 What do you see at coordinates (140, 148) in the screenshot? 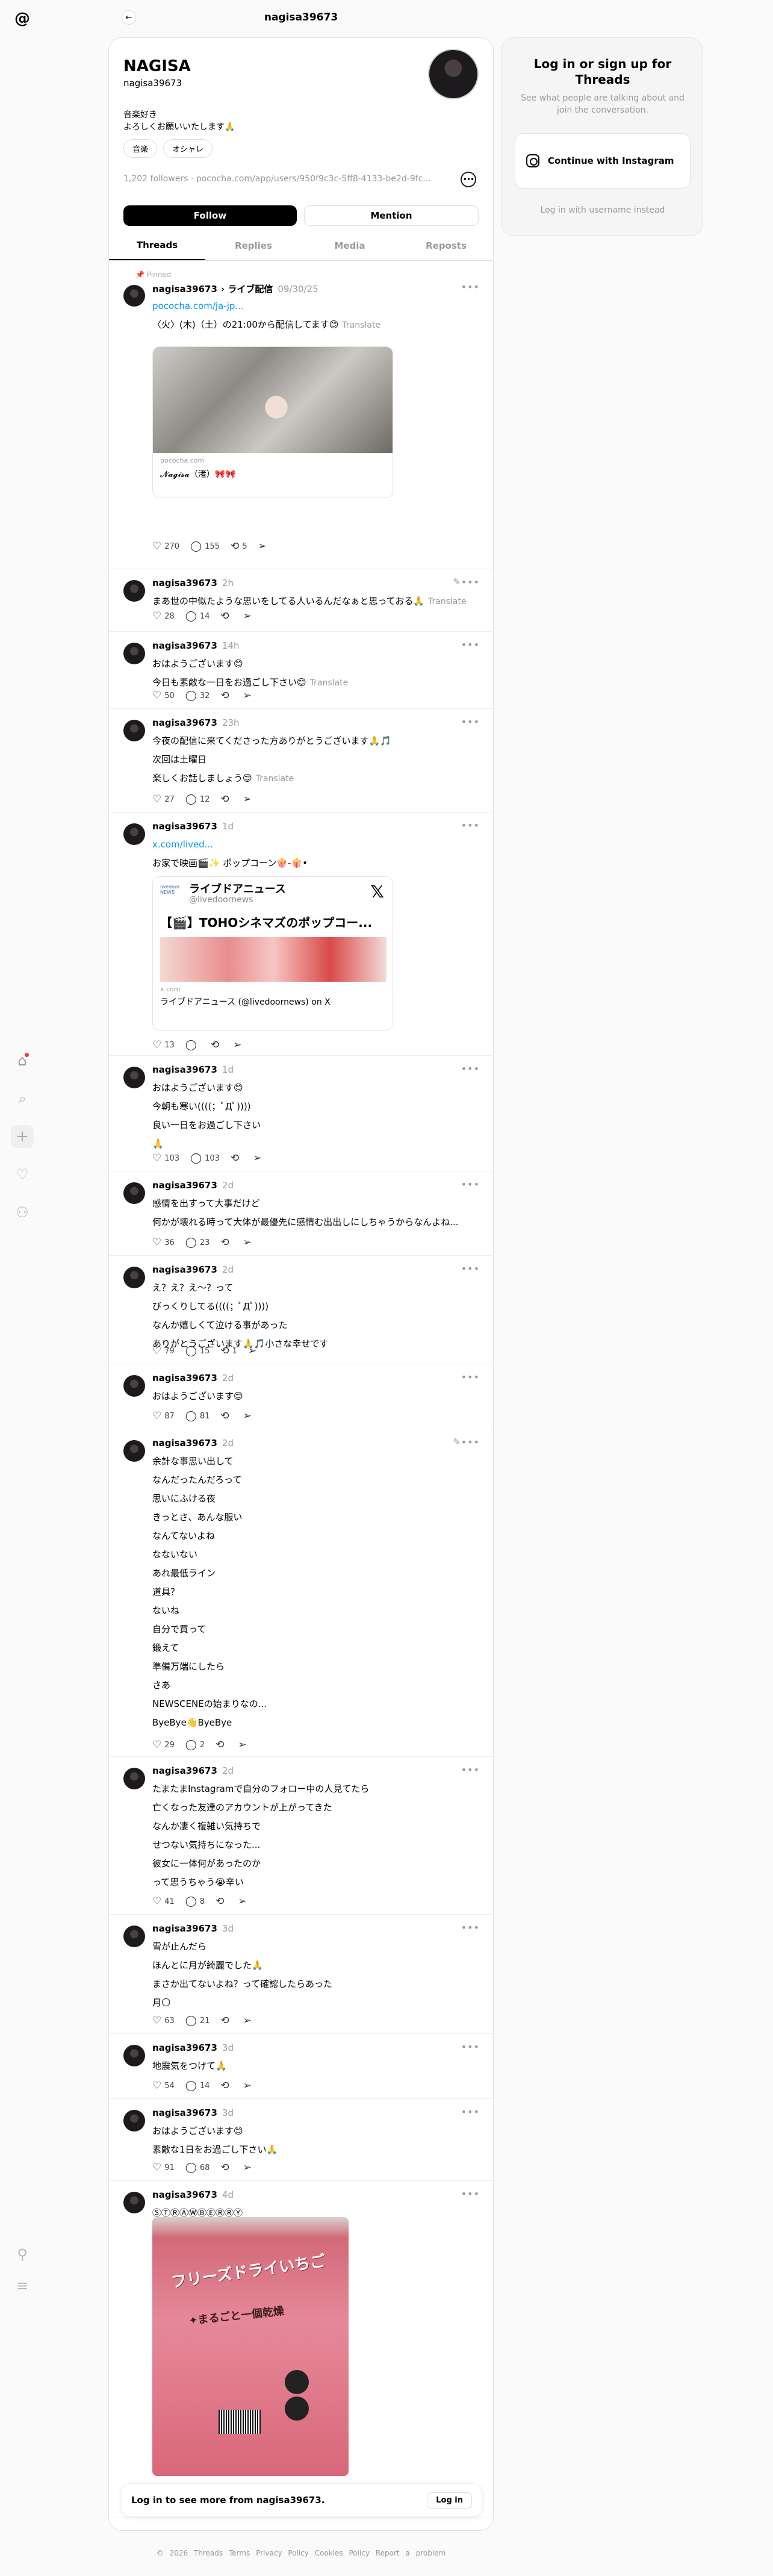
I see `tag-chip: 音楽` at bounding box center [140, 148].